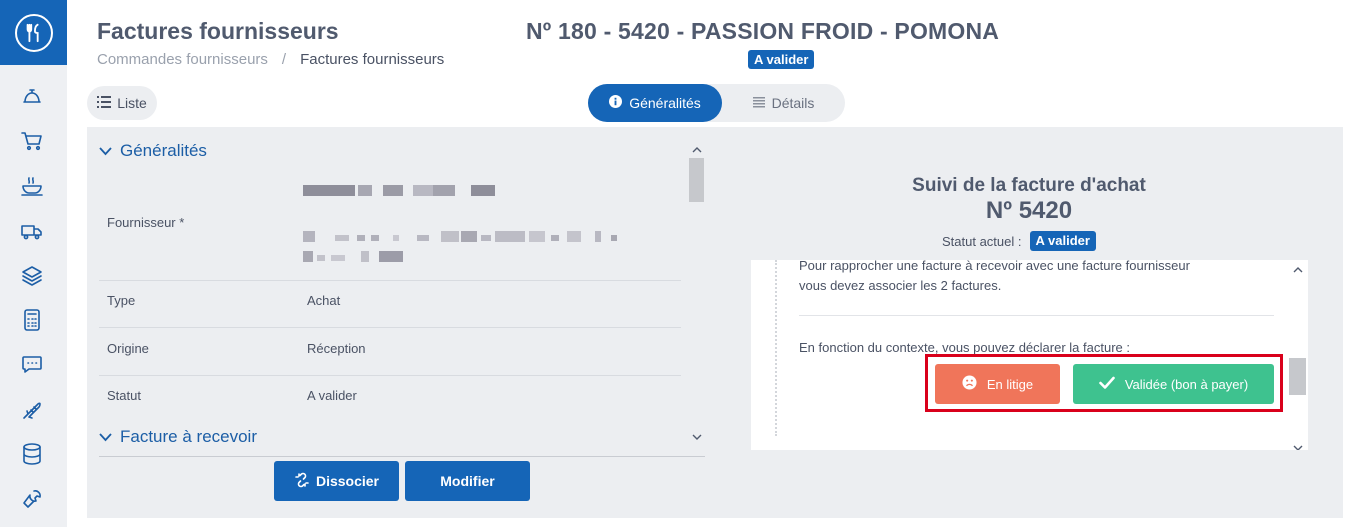 The image size is (1363, 527). Describe the element at coordinates (132, 103) in the screenshot. I see `list-label: Liste` at that location.